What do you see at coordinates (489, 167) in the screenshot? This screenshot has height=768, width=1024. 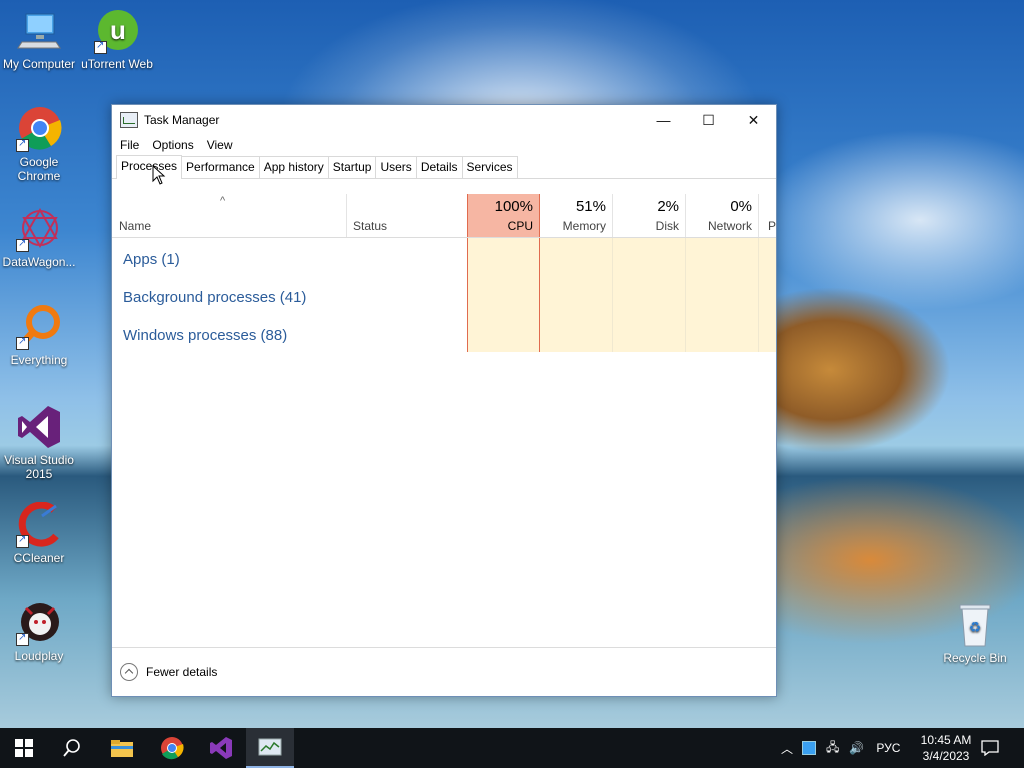 I see `tab-services: Services` at bounding box center [489, 167].